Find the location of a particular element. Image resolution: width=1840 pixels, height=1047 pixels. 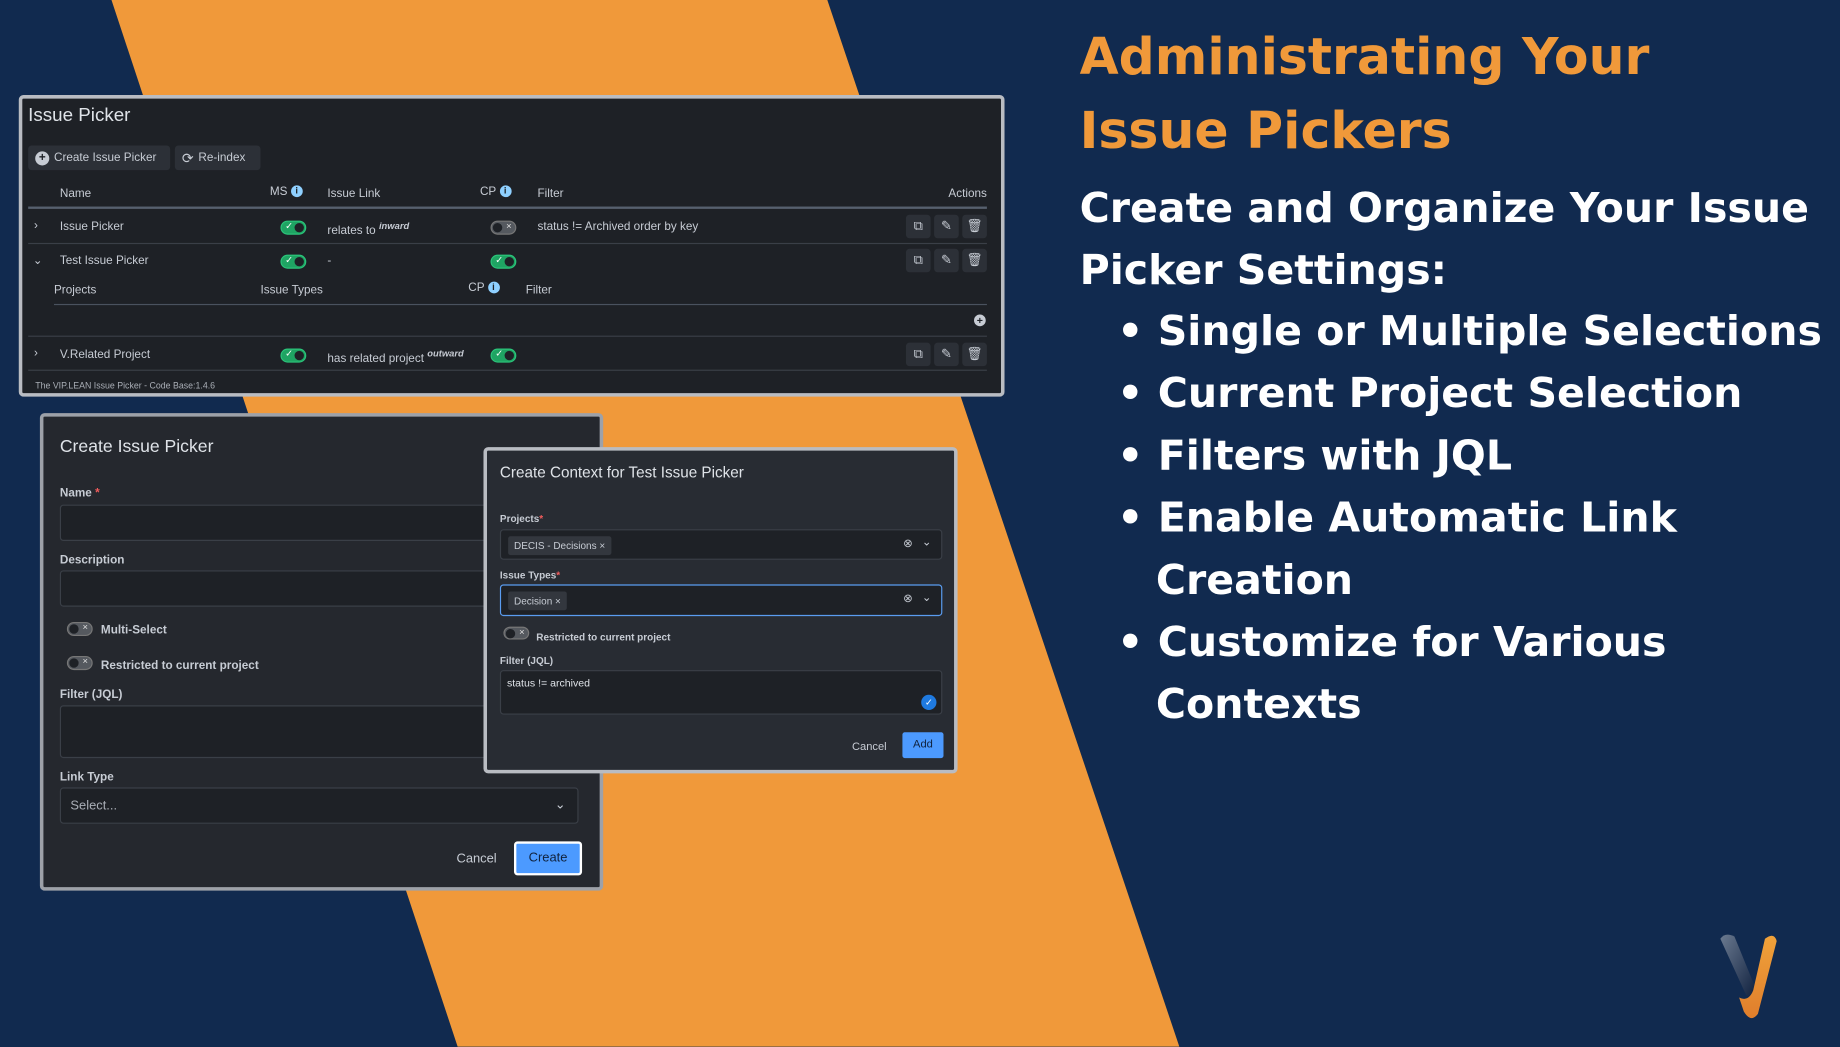

sub-col-filter: Filter is located at coordinates (538, 290).